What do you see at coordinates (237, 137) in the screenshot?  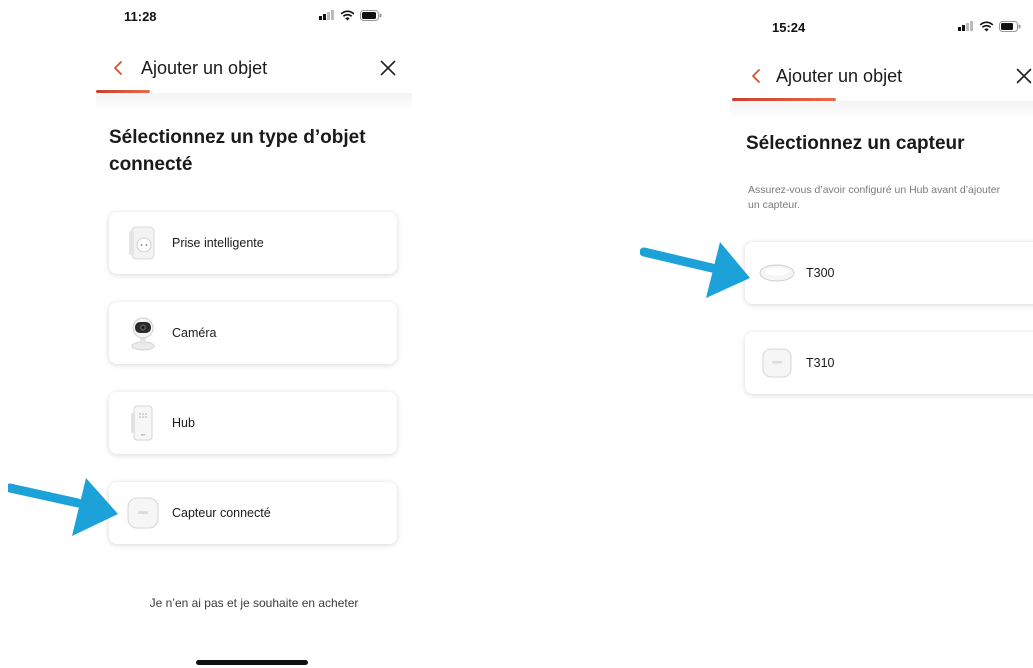 I see `page-heading-line1: Sélectionnez un type d’objet` at bounding box center [237, 137].